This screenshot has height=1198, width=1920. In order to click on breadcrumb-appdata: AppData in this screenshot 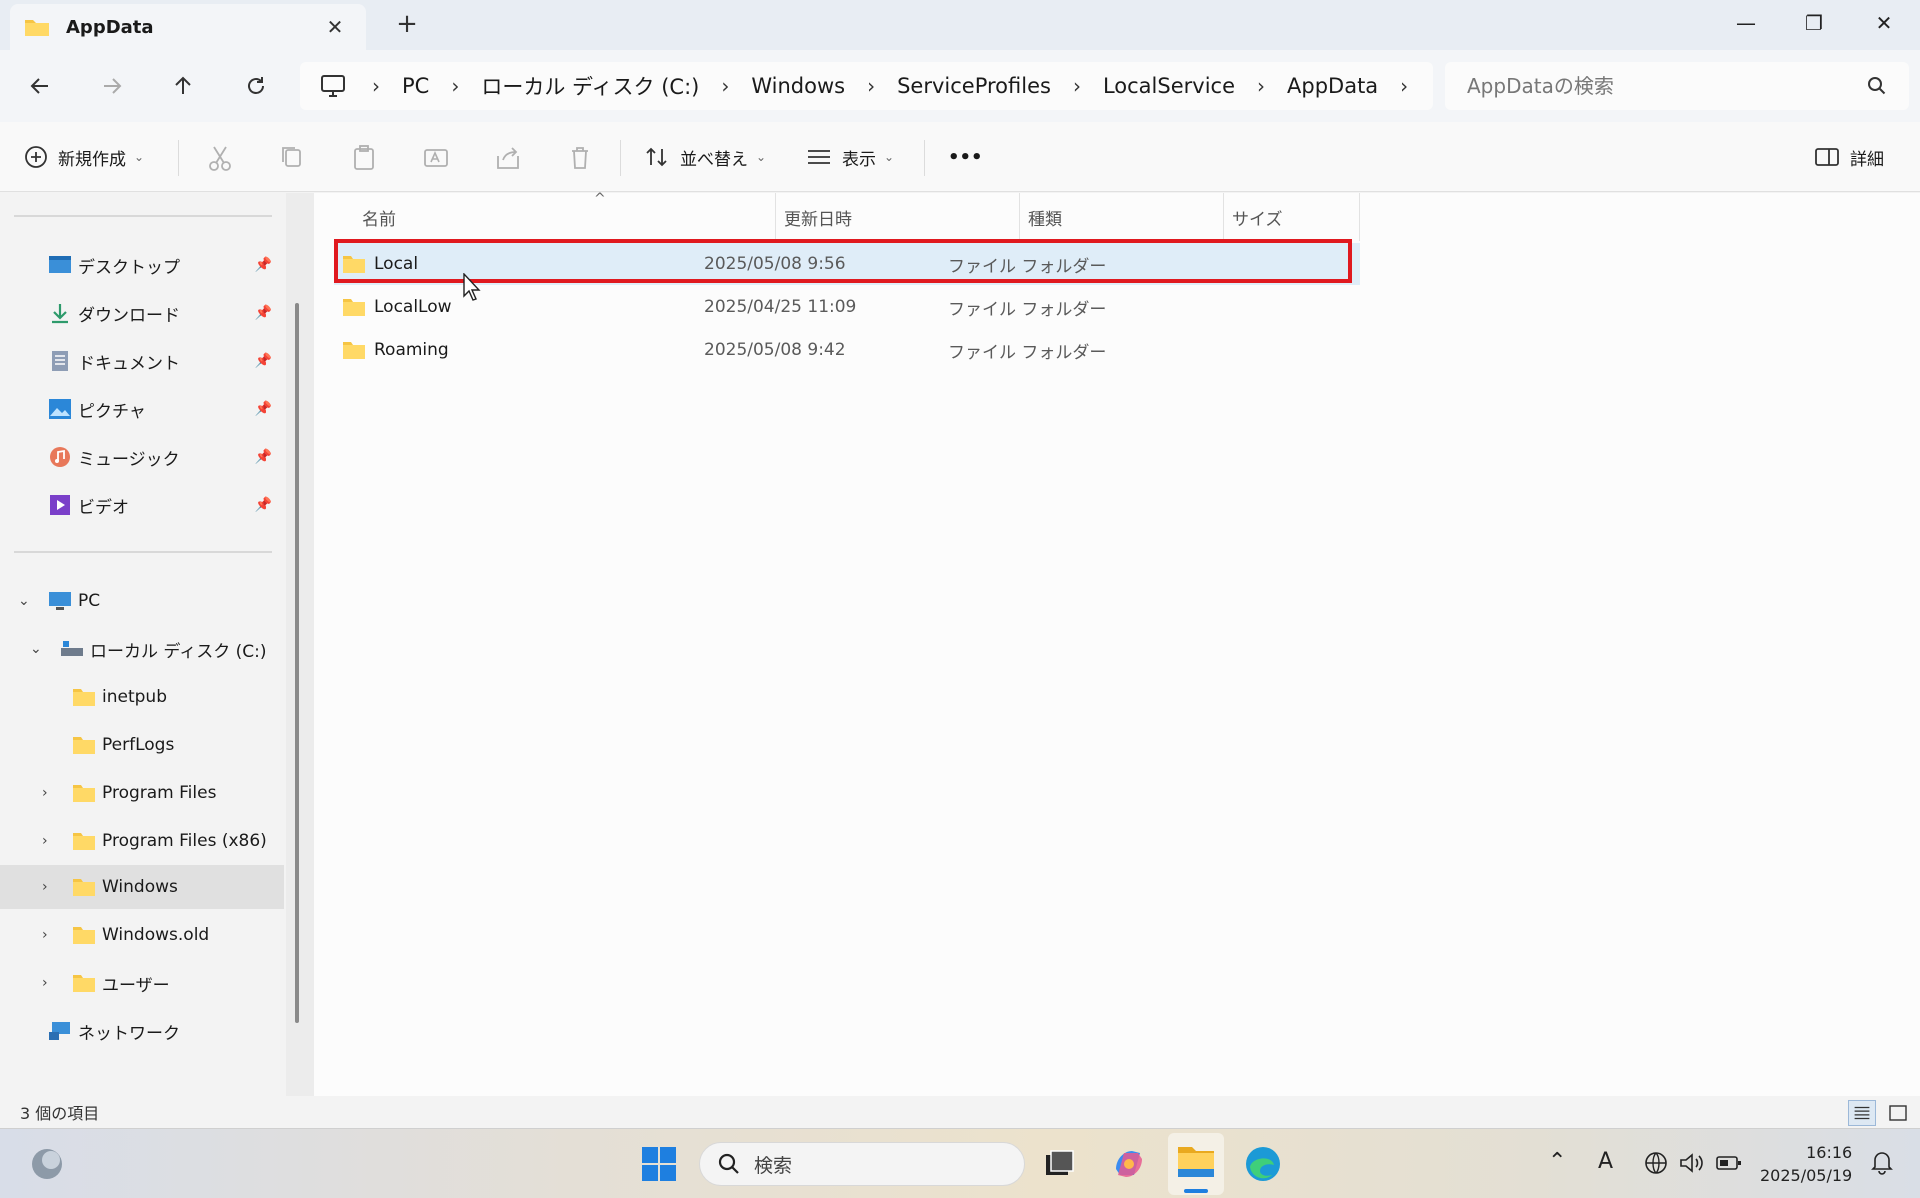, I will do `click(1332, 86)`.